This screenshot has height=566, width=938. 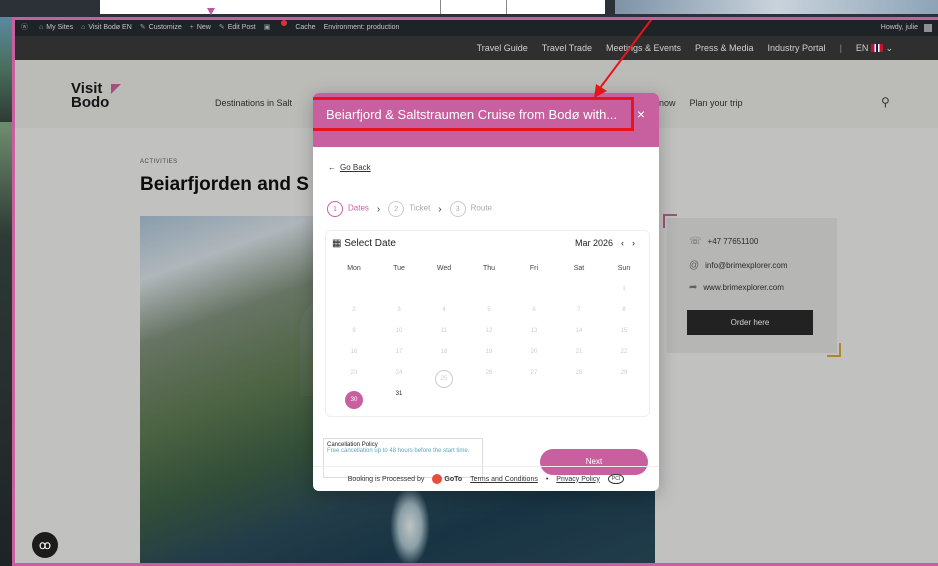 I want to click on home-icon: ⌂, so click(x=83, y=27).